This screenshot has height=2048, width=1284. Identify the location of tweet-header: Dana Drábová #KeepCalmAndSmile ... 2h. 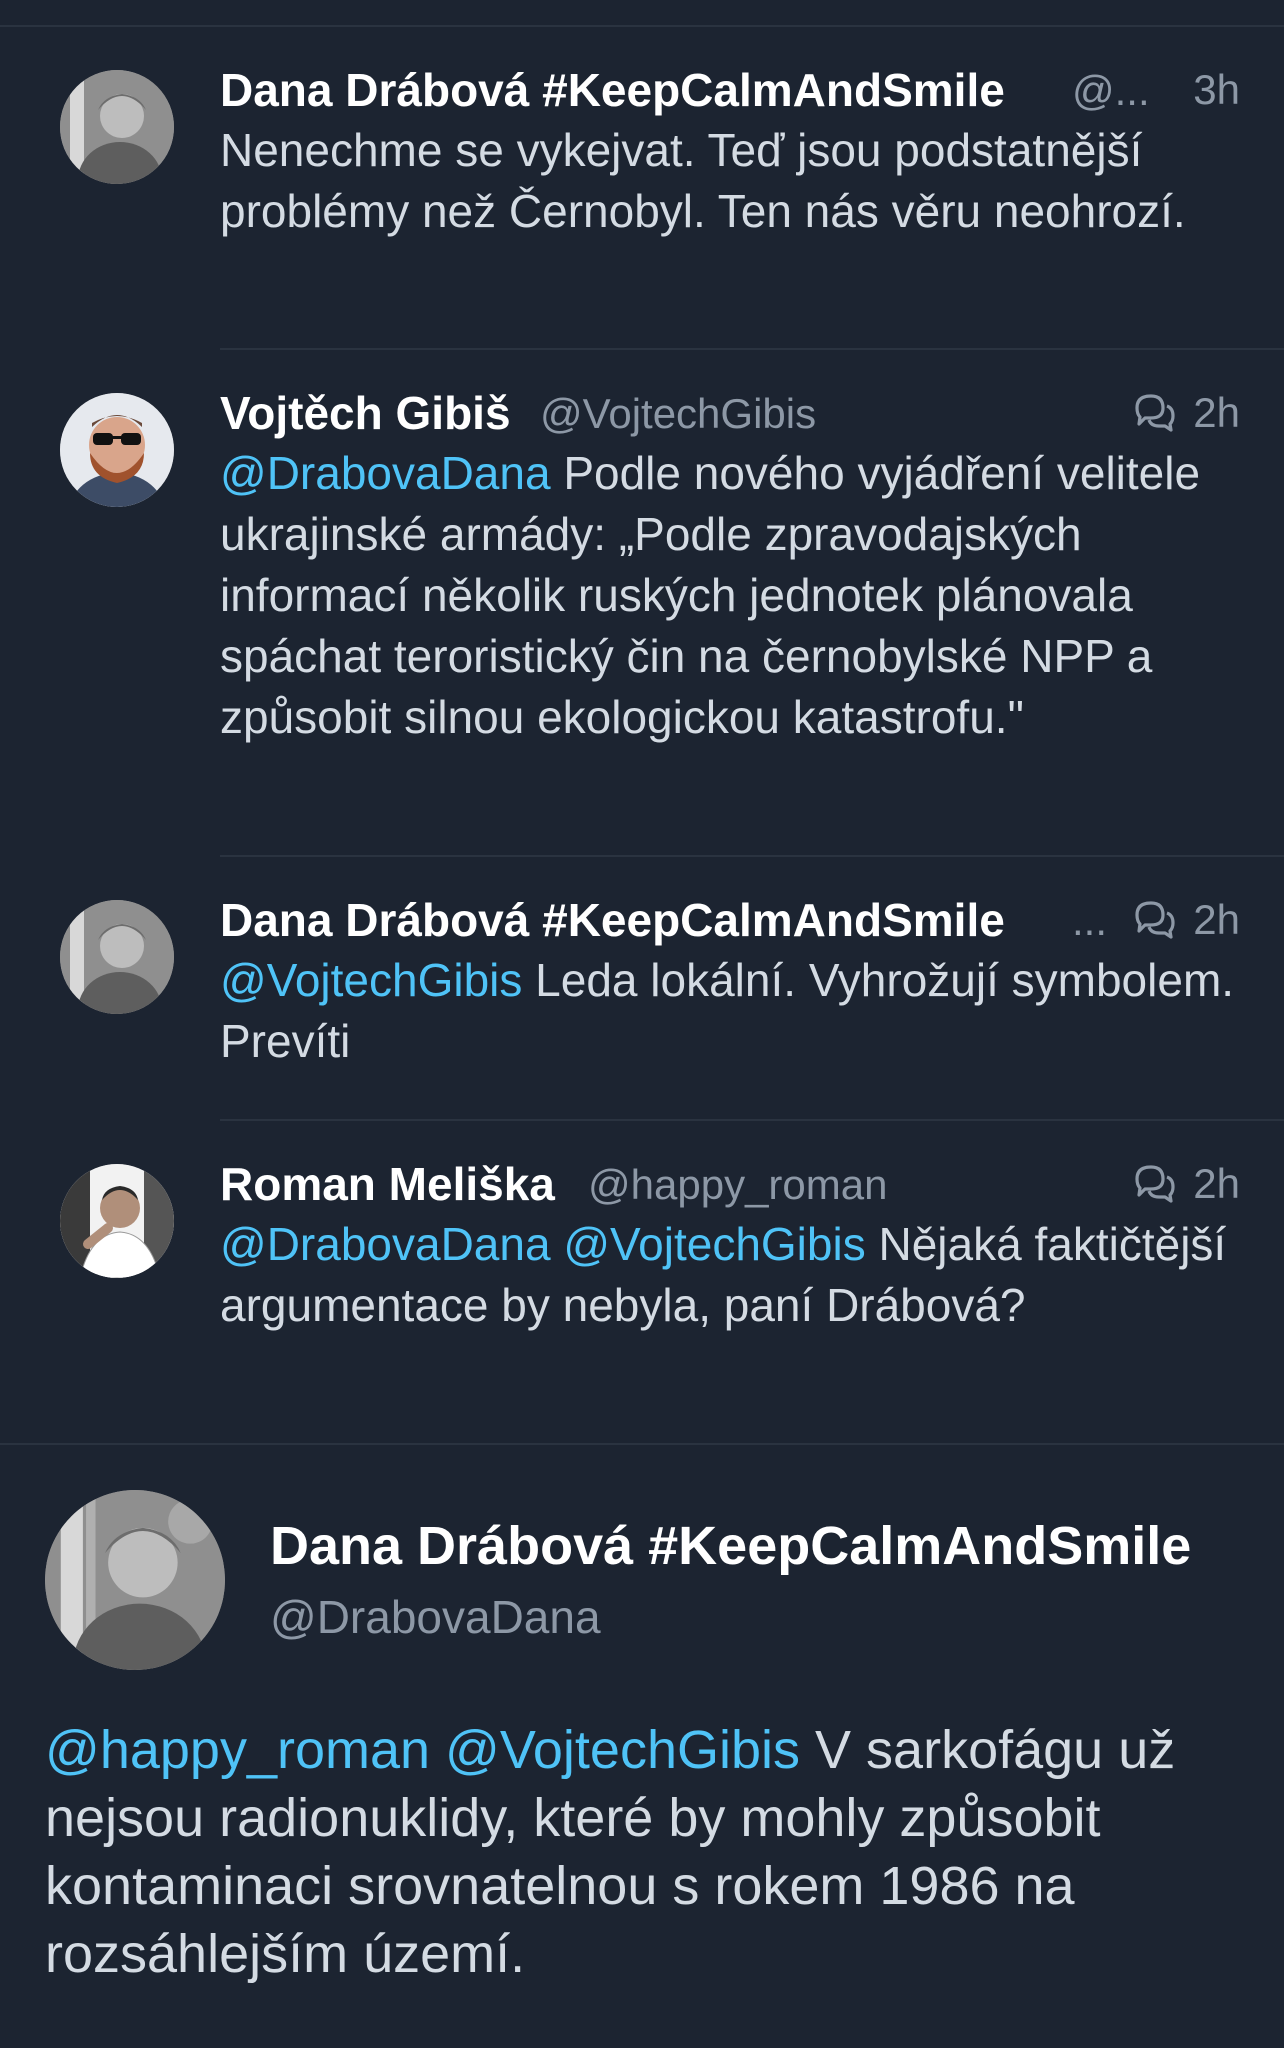
(730, 920).